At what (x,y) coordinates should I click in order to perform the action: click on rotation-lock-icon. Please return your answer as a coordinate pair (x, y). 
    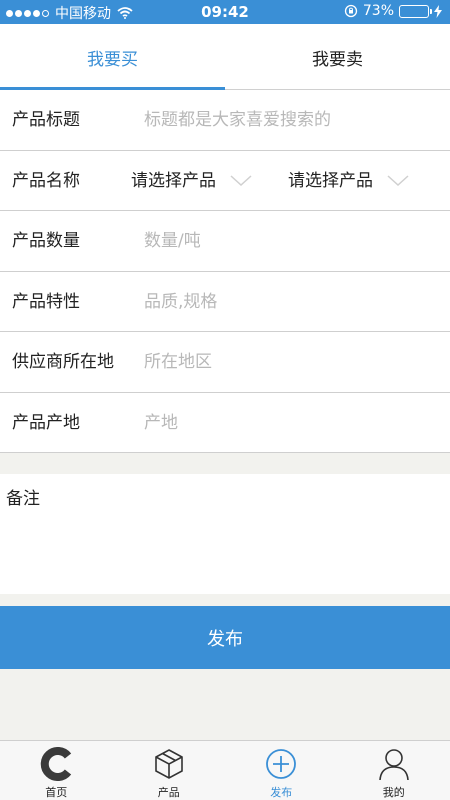
    Looking at the image, I should click on (351, 11).